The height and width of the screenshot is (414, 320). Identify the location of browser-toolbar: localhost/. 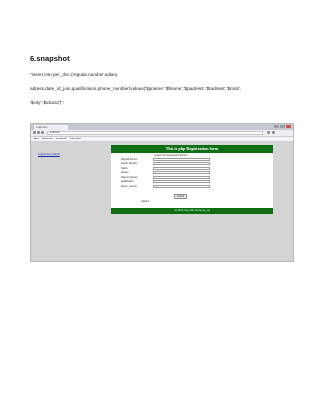
(162, 133).